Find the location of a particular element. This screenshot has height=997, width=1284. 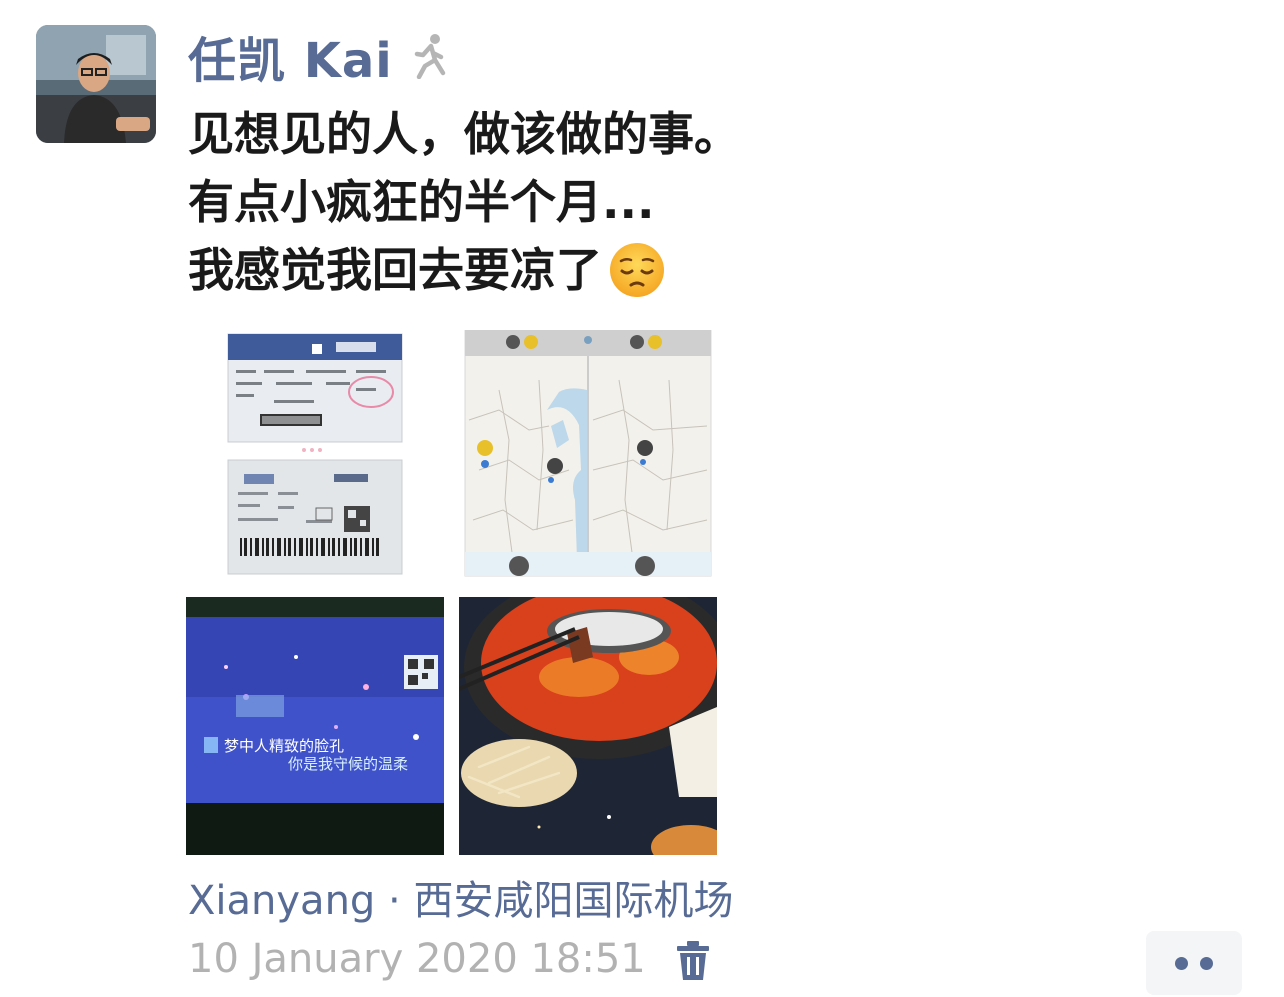

author-row: 任凯 Kai is located at coordinates (319, 57).